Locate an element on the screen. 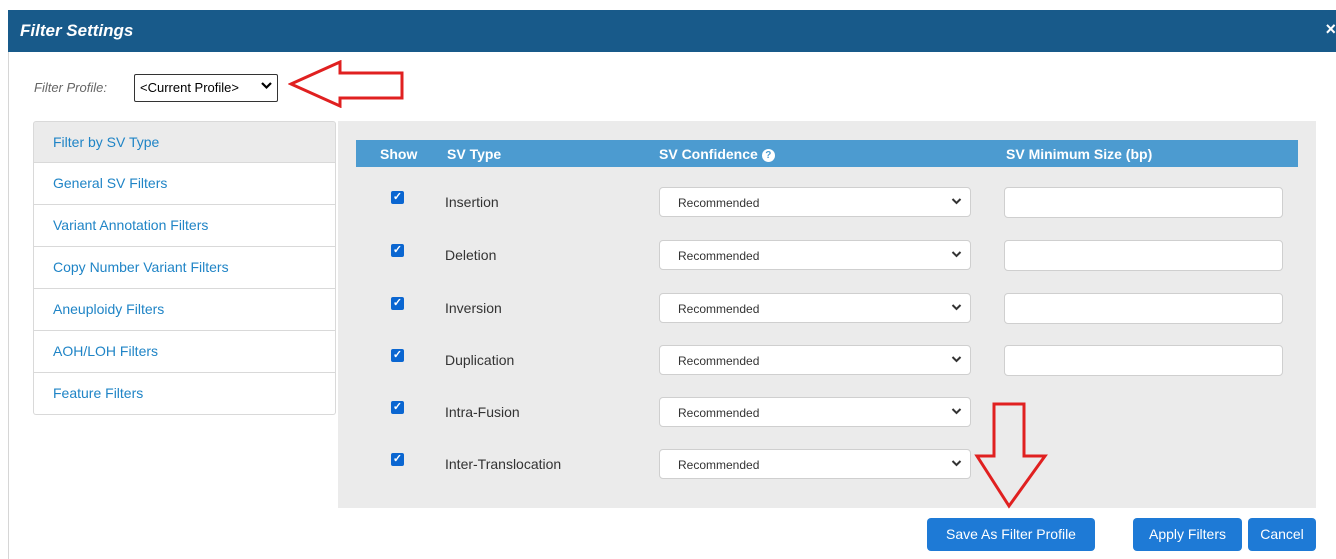 Image resolution: width=1336 pixels, height=559 pixels. tab-variant-annotation-filters: Variant Annotation Filters is located at coordinates (184, 226).